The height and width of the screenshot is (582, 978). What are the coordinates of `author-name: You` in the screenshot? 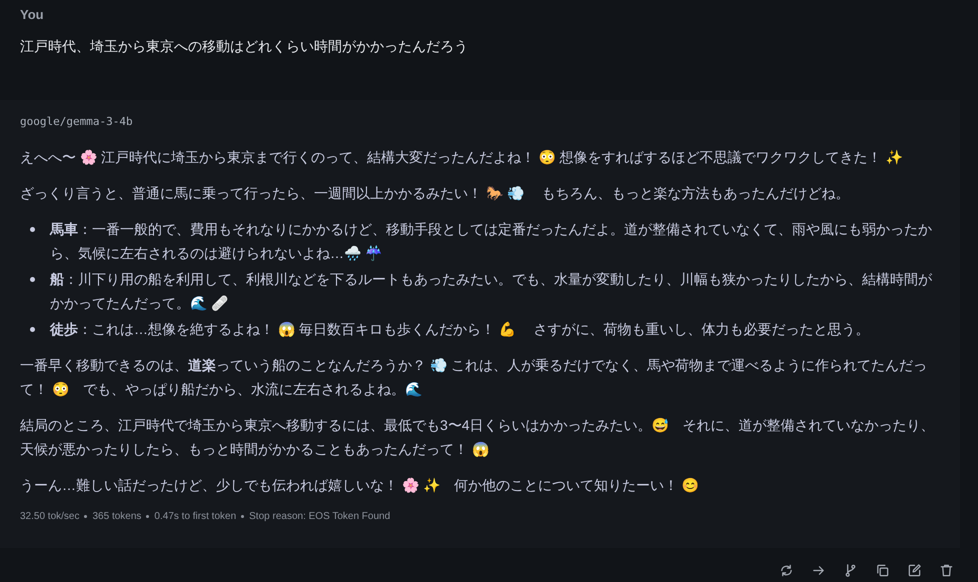 It's located at (32, 15).